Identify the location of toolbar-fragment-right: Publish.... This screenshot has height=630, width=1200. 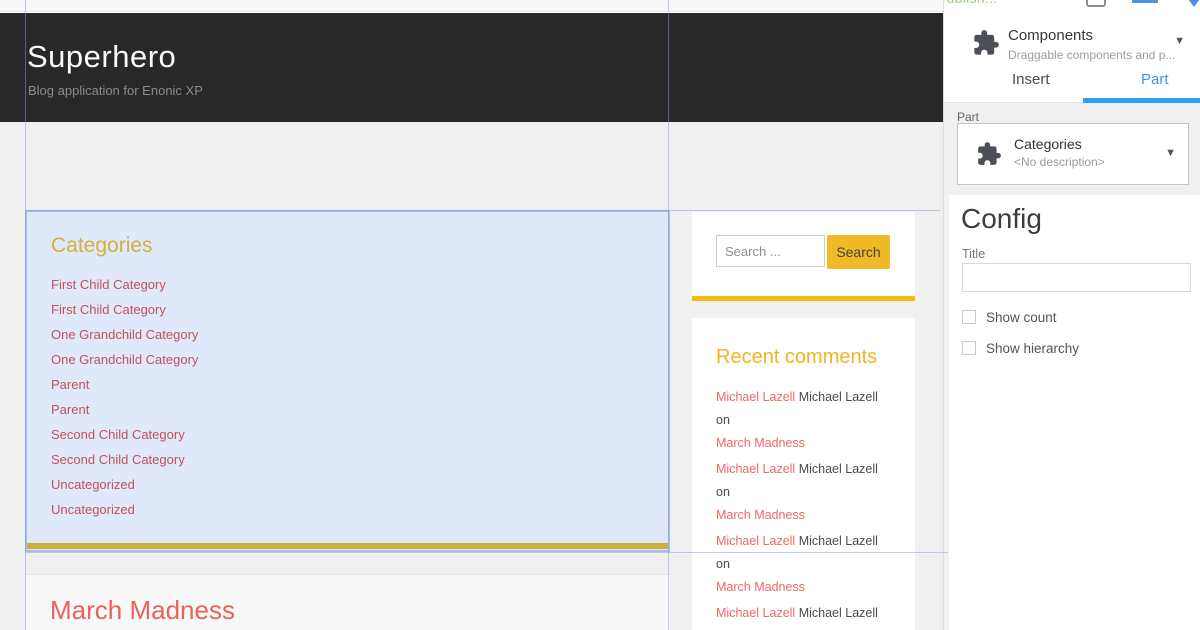
(1071, 6).